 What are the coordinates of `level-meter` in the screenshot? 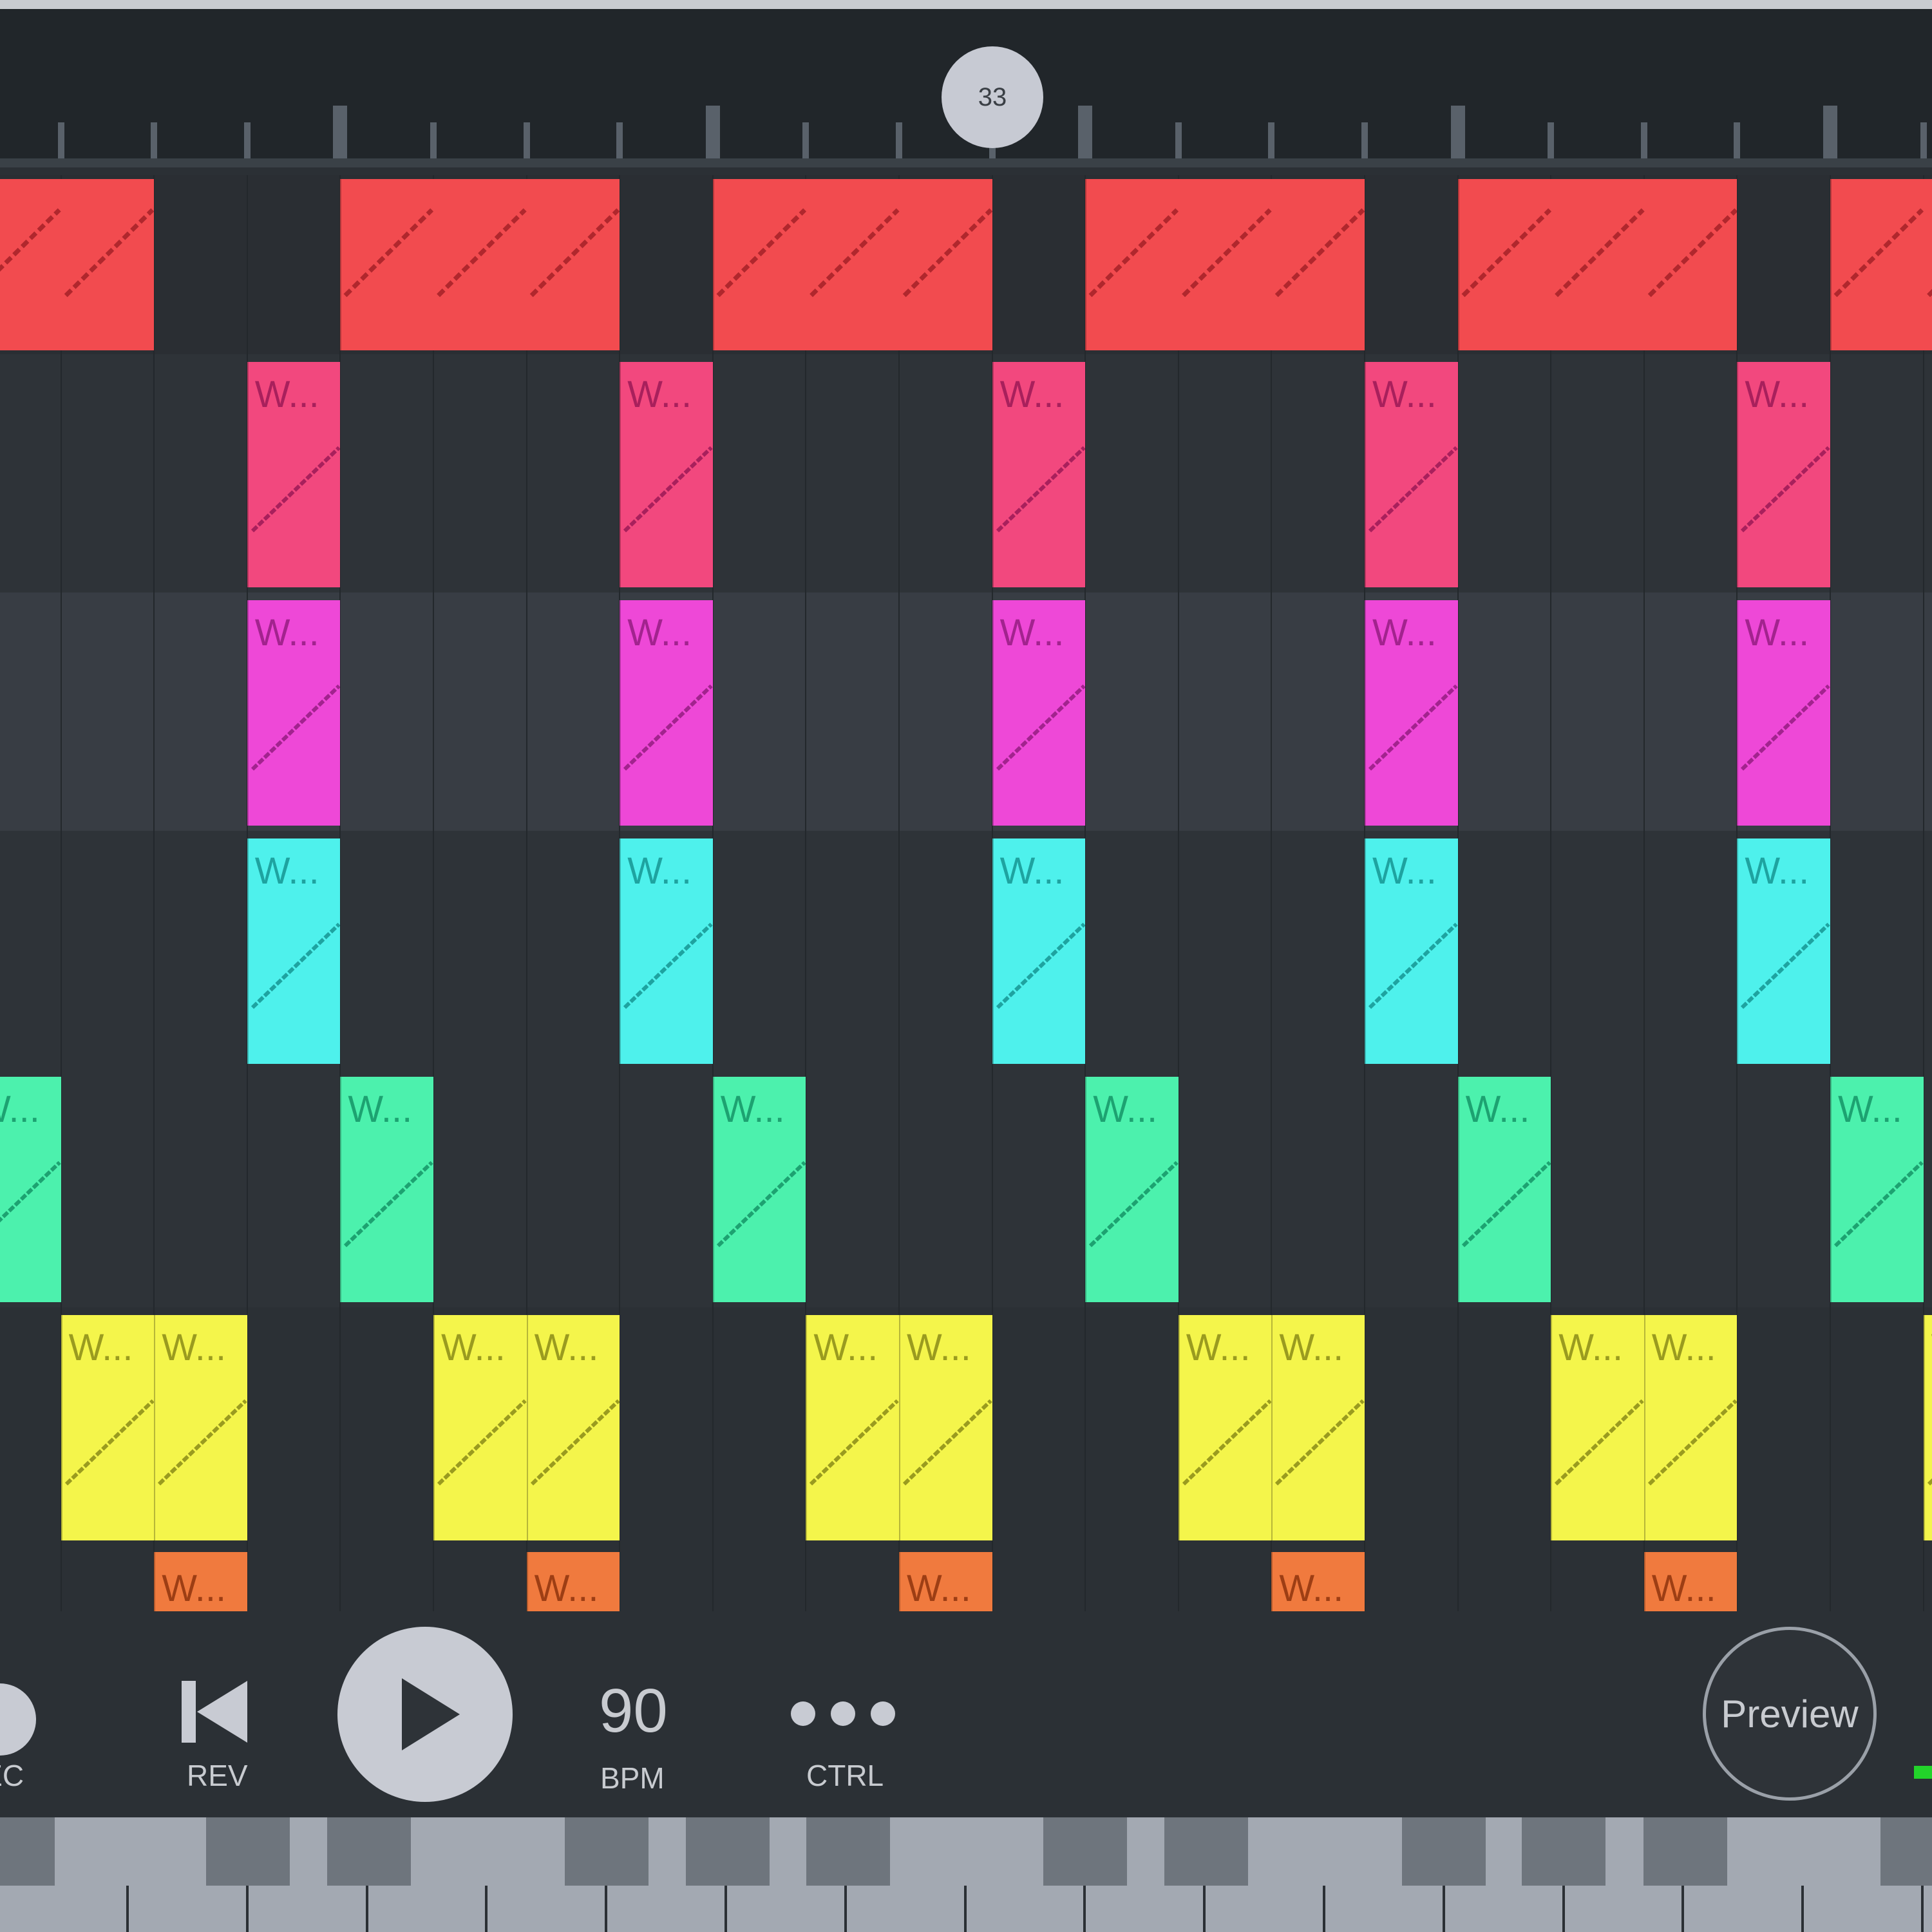 It's located at (1923, 1772).